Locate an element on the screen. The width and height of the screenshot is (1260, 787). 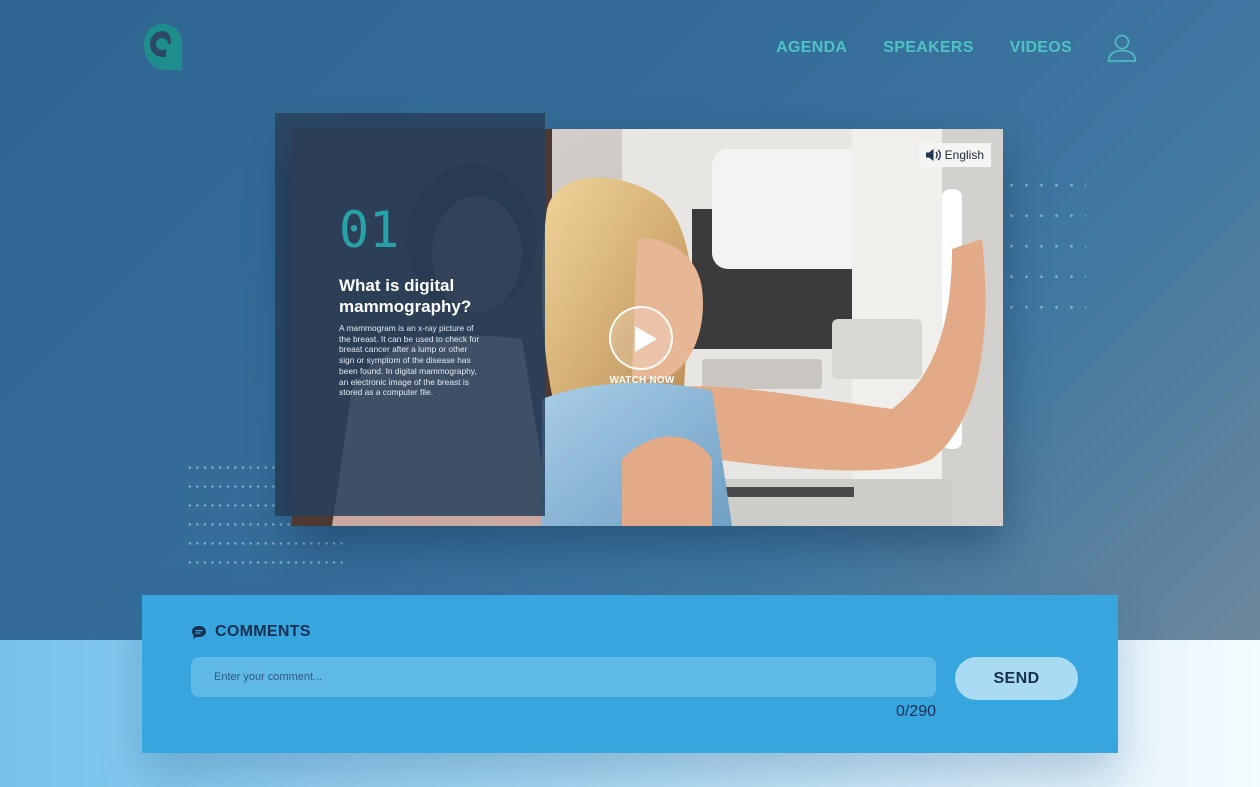
comments-title: COMMENTS is located at coordinates (263, 631).